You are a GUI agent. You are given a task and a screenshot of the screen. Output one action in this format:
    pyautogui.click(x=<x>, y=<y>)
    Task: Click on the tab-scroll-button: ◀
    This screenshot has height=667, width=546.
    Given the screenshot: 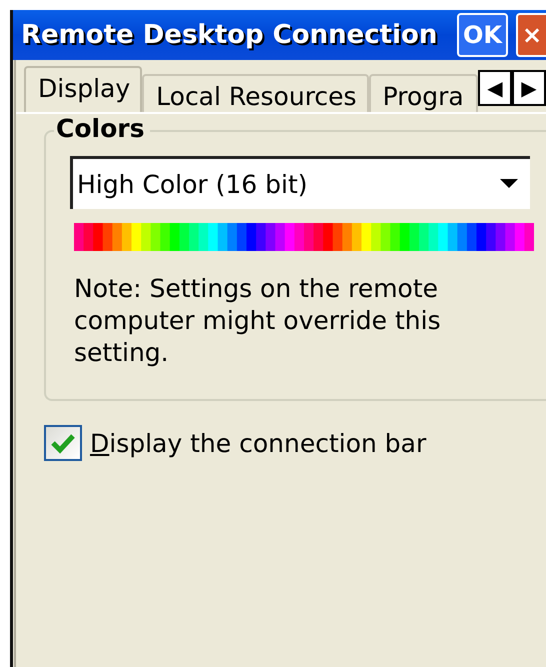 What is the action you would take?
    pyautogui.click(x=495, y=88)
    